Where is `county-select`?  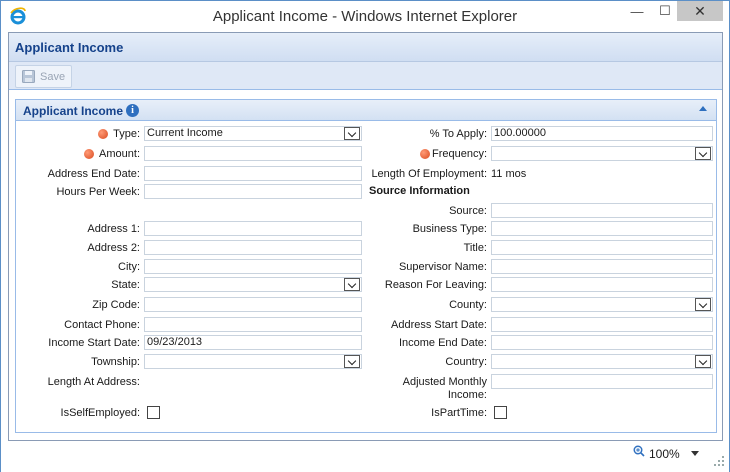
county-select is located at coordinates (602, 304).